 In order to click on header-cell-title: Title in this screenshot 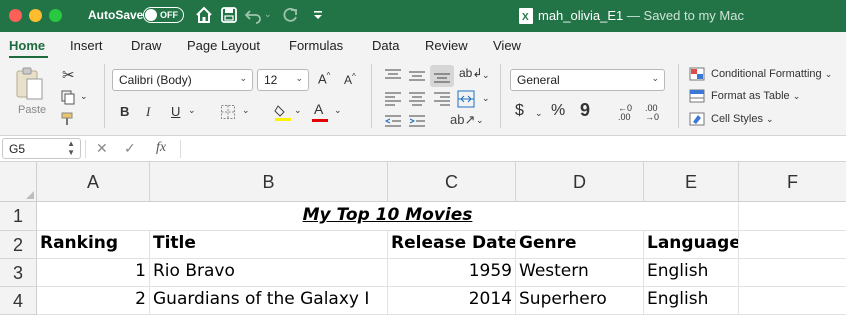, I will do `click(269, 245)`.